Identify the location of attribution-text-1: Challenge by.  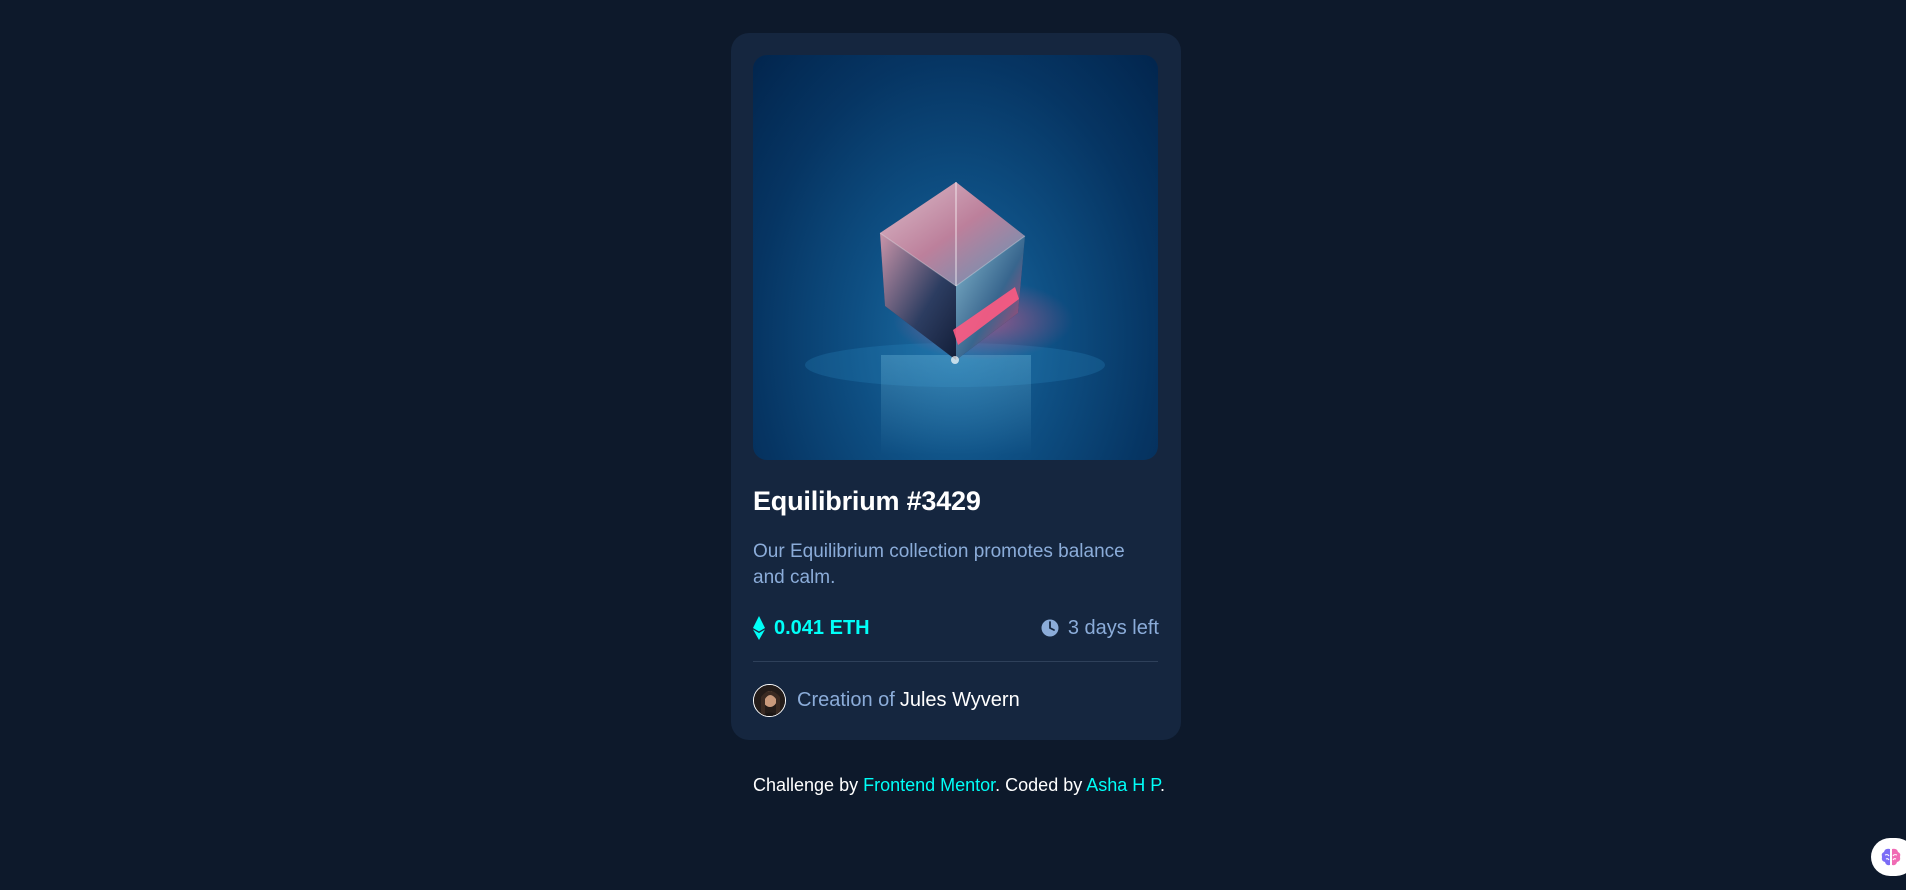
(808, 785).